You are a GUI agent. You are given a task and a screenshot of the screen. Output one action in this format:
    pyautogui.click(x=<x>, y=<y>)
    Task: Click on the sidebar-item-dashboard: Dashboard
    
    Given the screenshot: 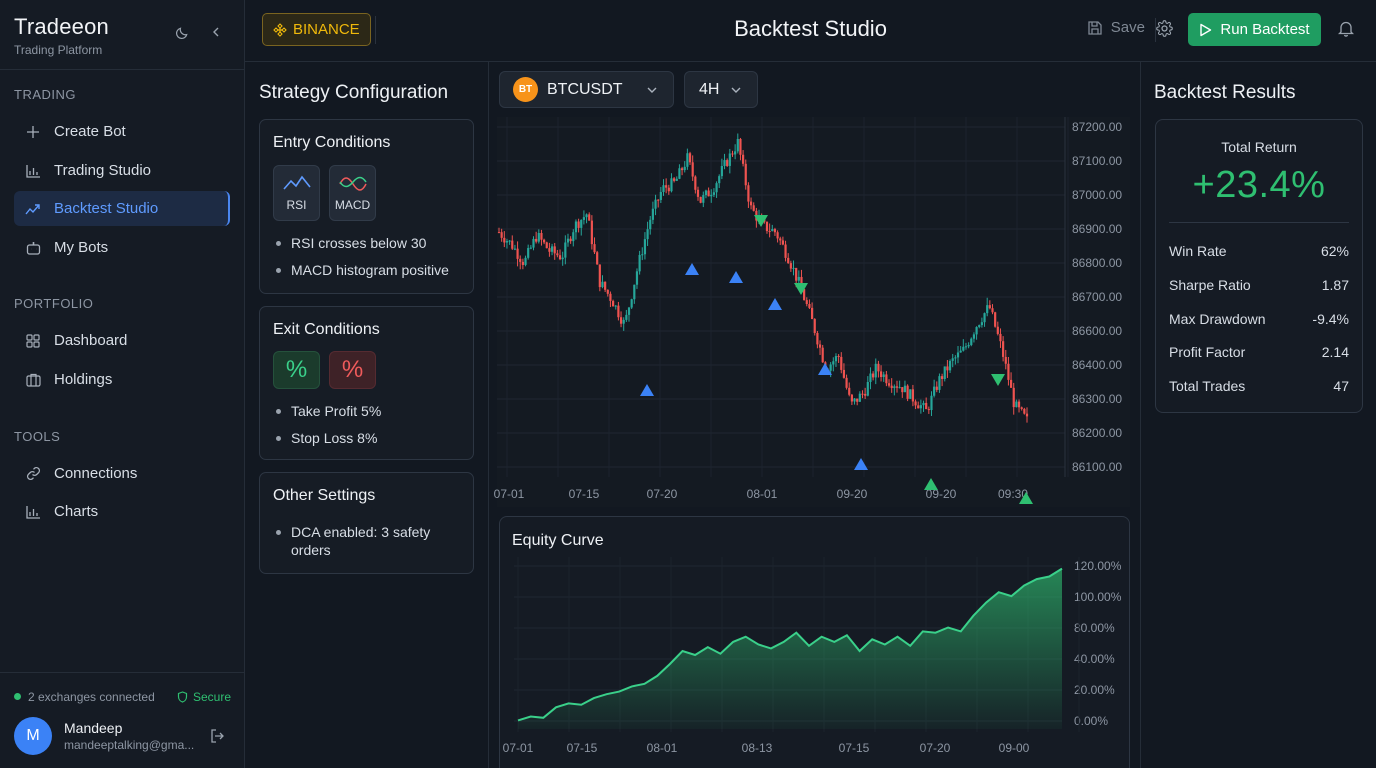 What is the action you would take?
    pyautogui.click(x=122, y=340)
    